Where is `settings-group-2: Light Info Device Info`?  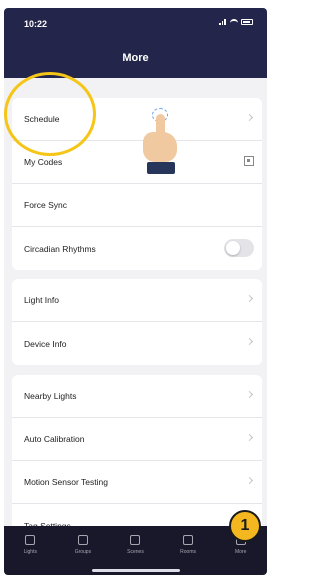 settings-group-2: Light Info Device Info is located at coordinates (137, 322).